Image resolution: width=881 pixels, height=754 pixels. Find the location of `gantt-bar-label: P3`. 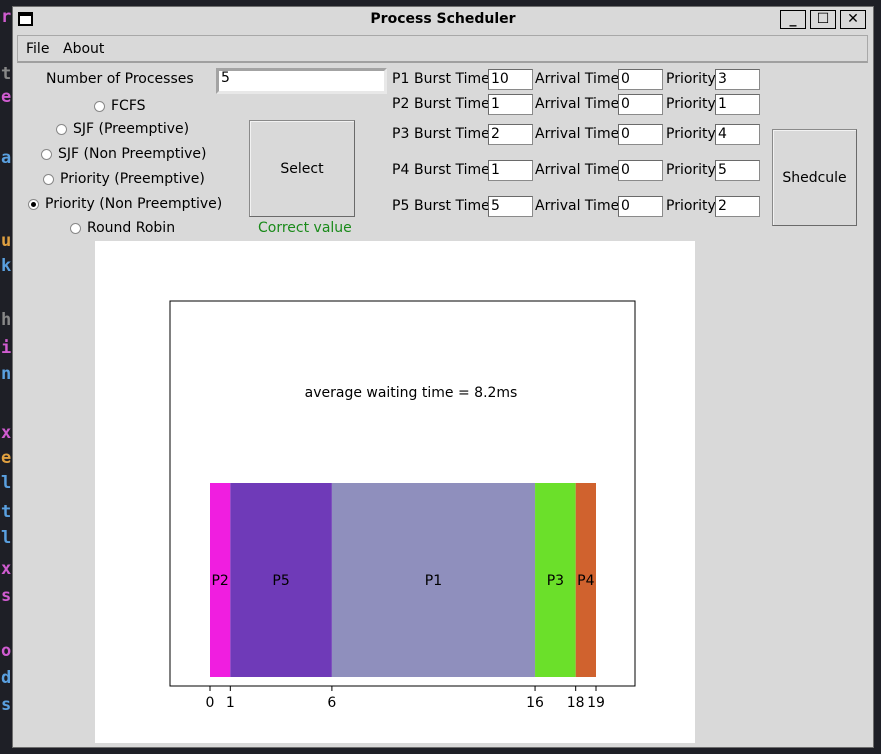

gantt-bar-label: P3 is located at coordinates (555, 581).